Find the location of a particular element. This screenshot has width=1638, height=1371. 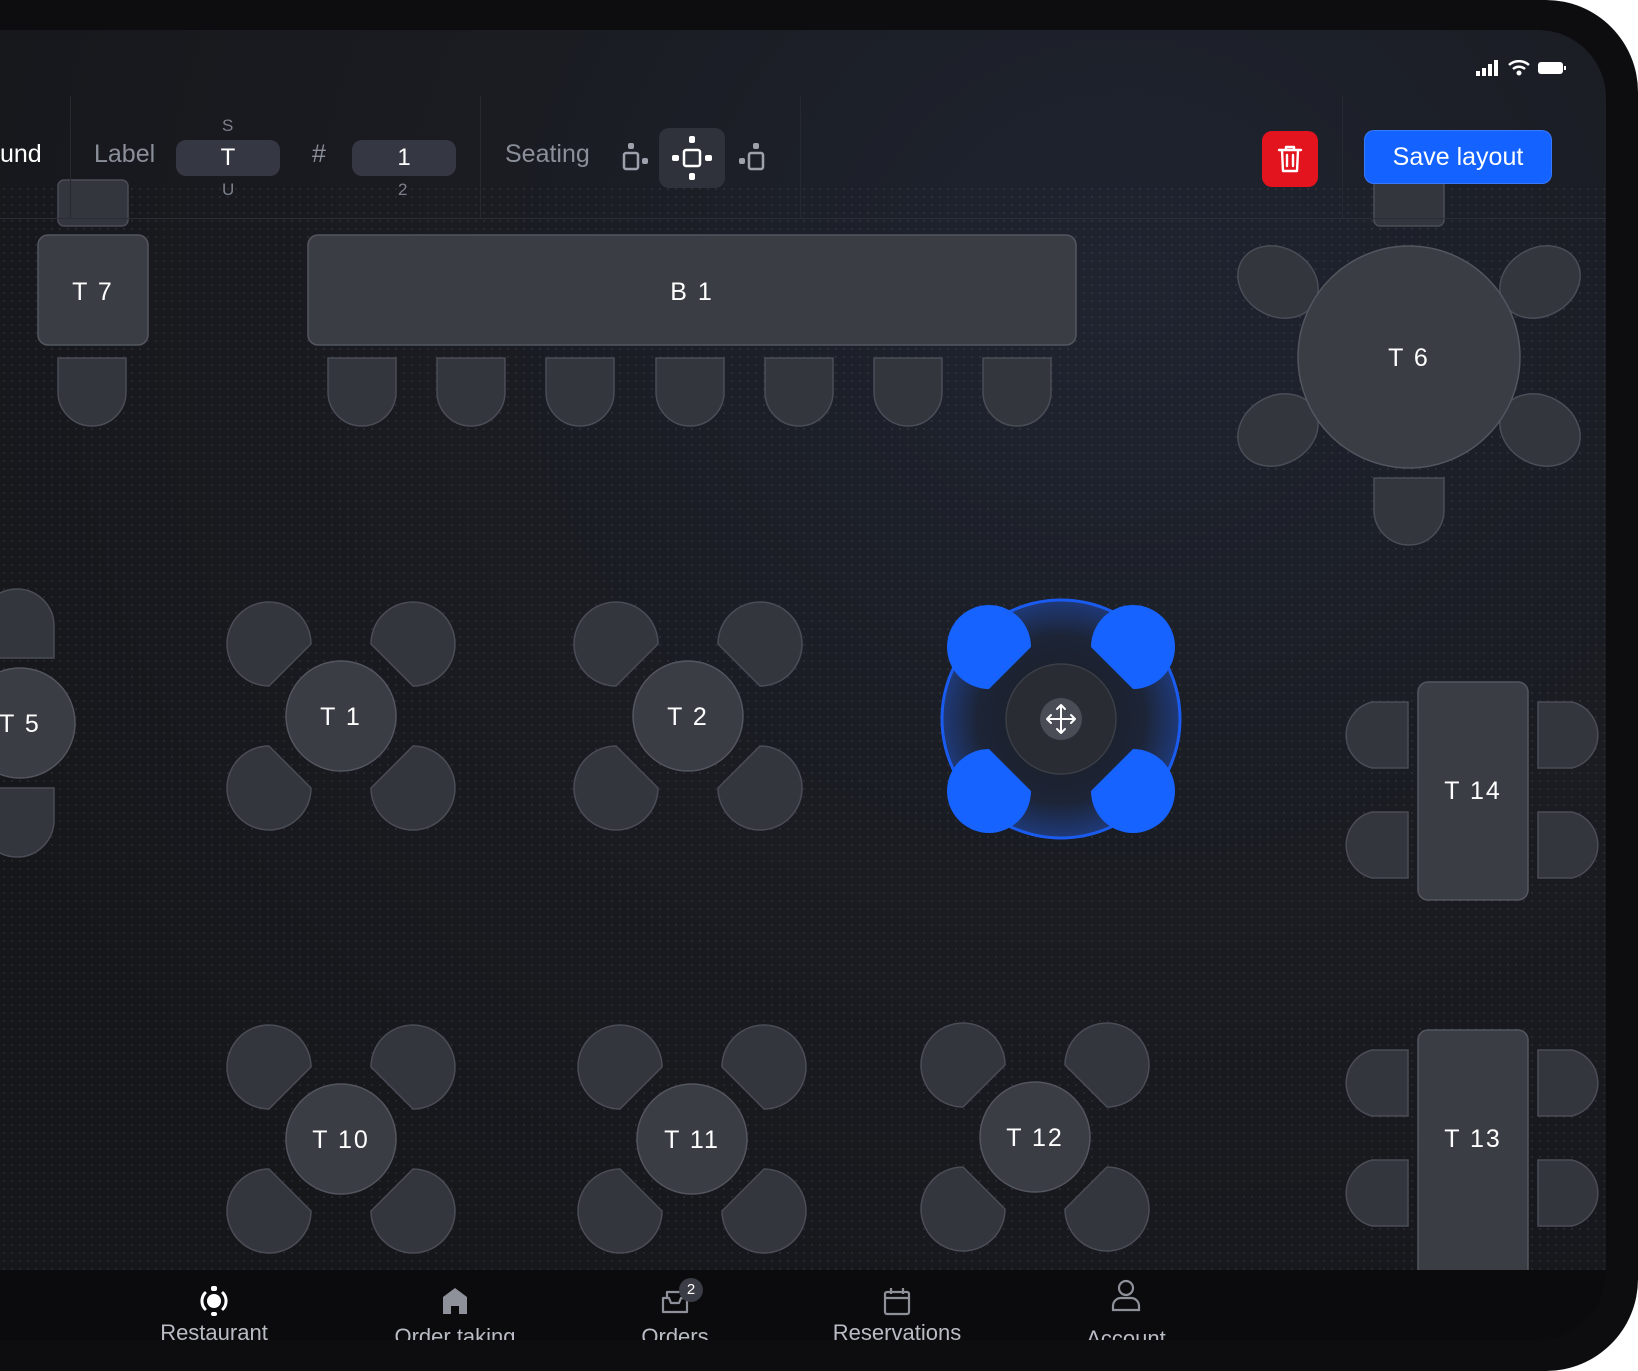

label-picker: T is located at coordinates (228, 158).